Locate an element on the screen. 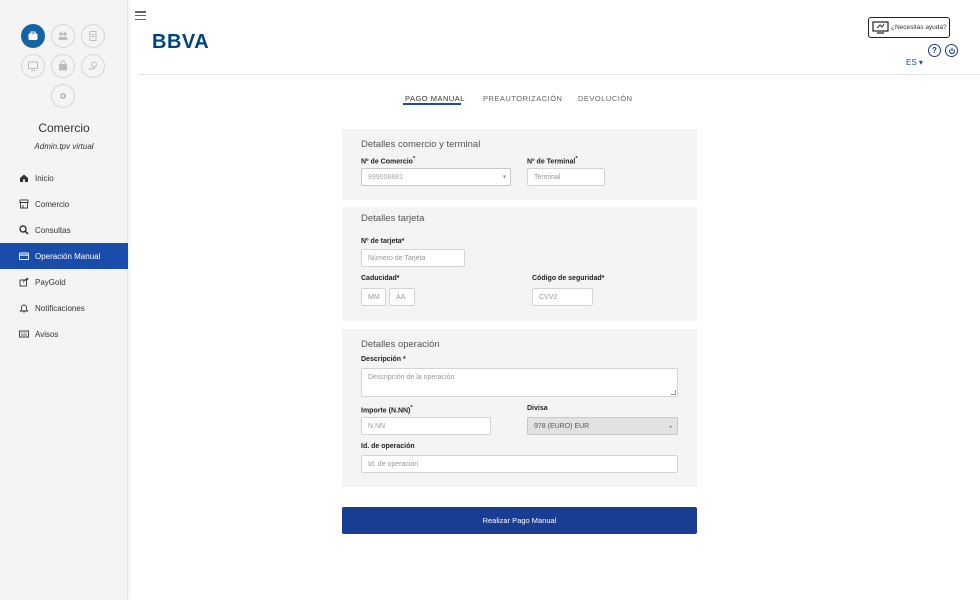 The height and width of the screenshot is (600, 980). submit-manual-payment-button: Realizar Pago Manual is located at coordinates (519, 520).